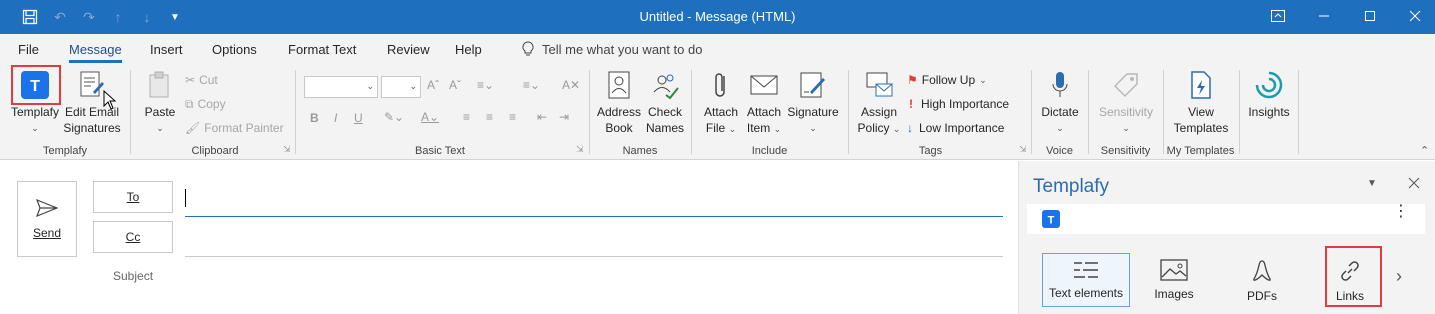  What do you see at coordinates (489, 117) in the screenshot?
I see `align-center-icon: ≡` at bounding box center [489, 117].